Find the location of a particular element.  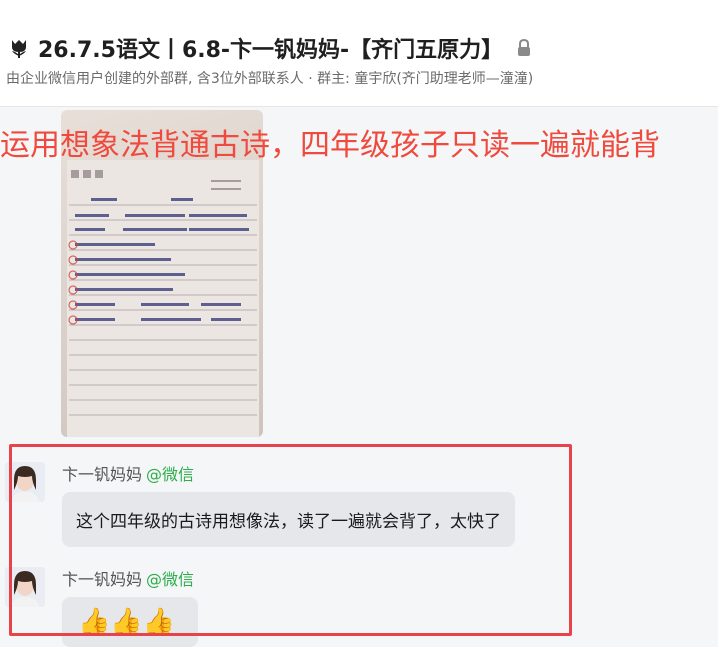

message-bubble: 这个四年级的古诗用想像法，读了一遍就会背了，太快了 is located at coordinates (288, 519).